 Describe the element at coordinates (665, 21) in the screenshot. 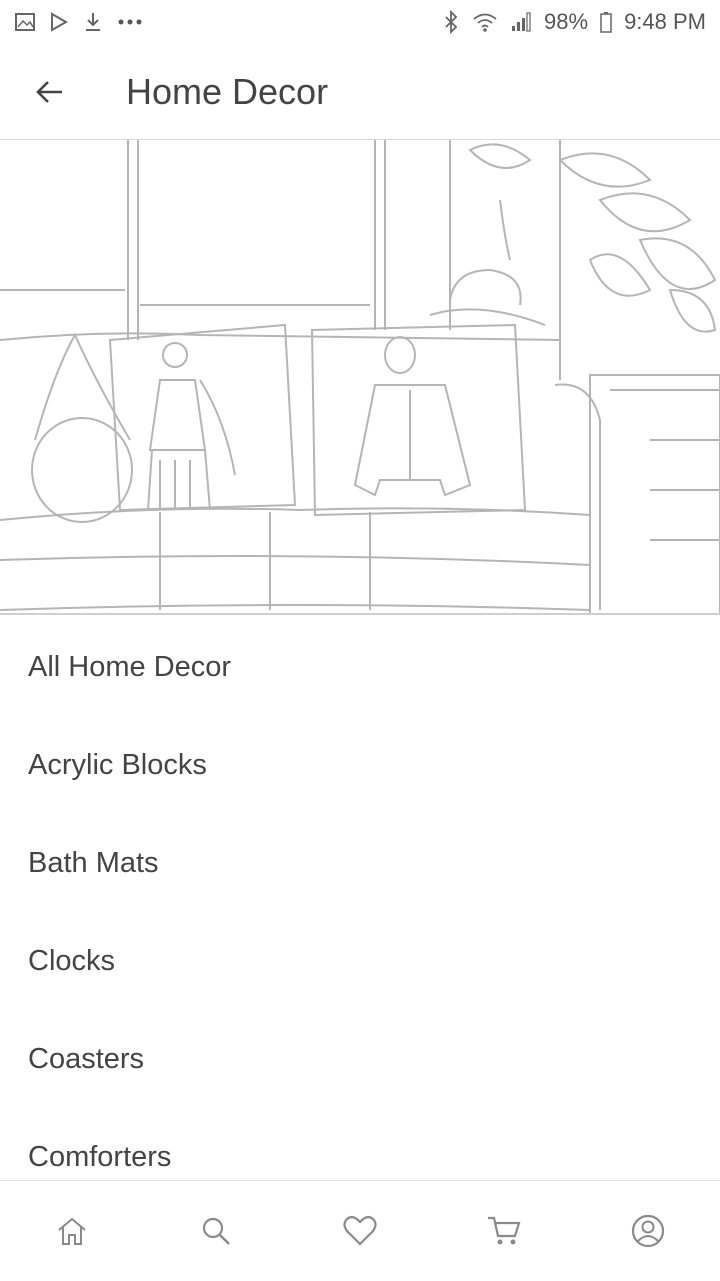

I see `clock: 9:48 PM` at that location.